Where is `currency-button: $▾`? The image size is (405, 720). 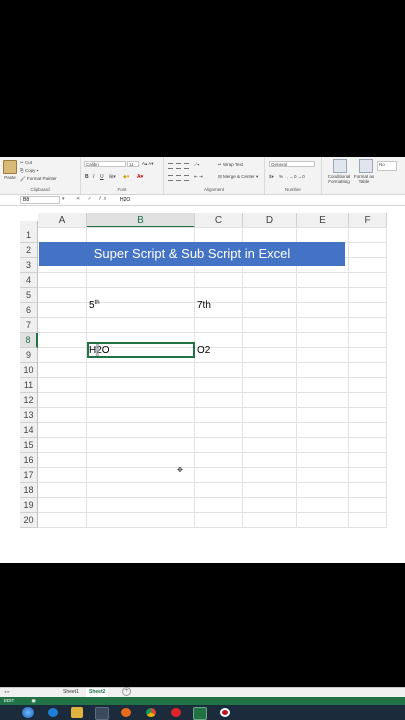
currency-button: $▾ is located at coordinates (271, 177).